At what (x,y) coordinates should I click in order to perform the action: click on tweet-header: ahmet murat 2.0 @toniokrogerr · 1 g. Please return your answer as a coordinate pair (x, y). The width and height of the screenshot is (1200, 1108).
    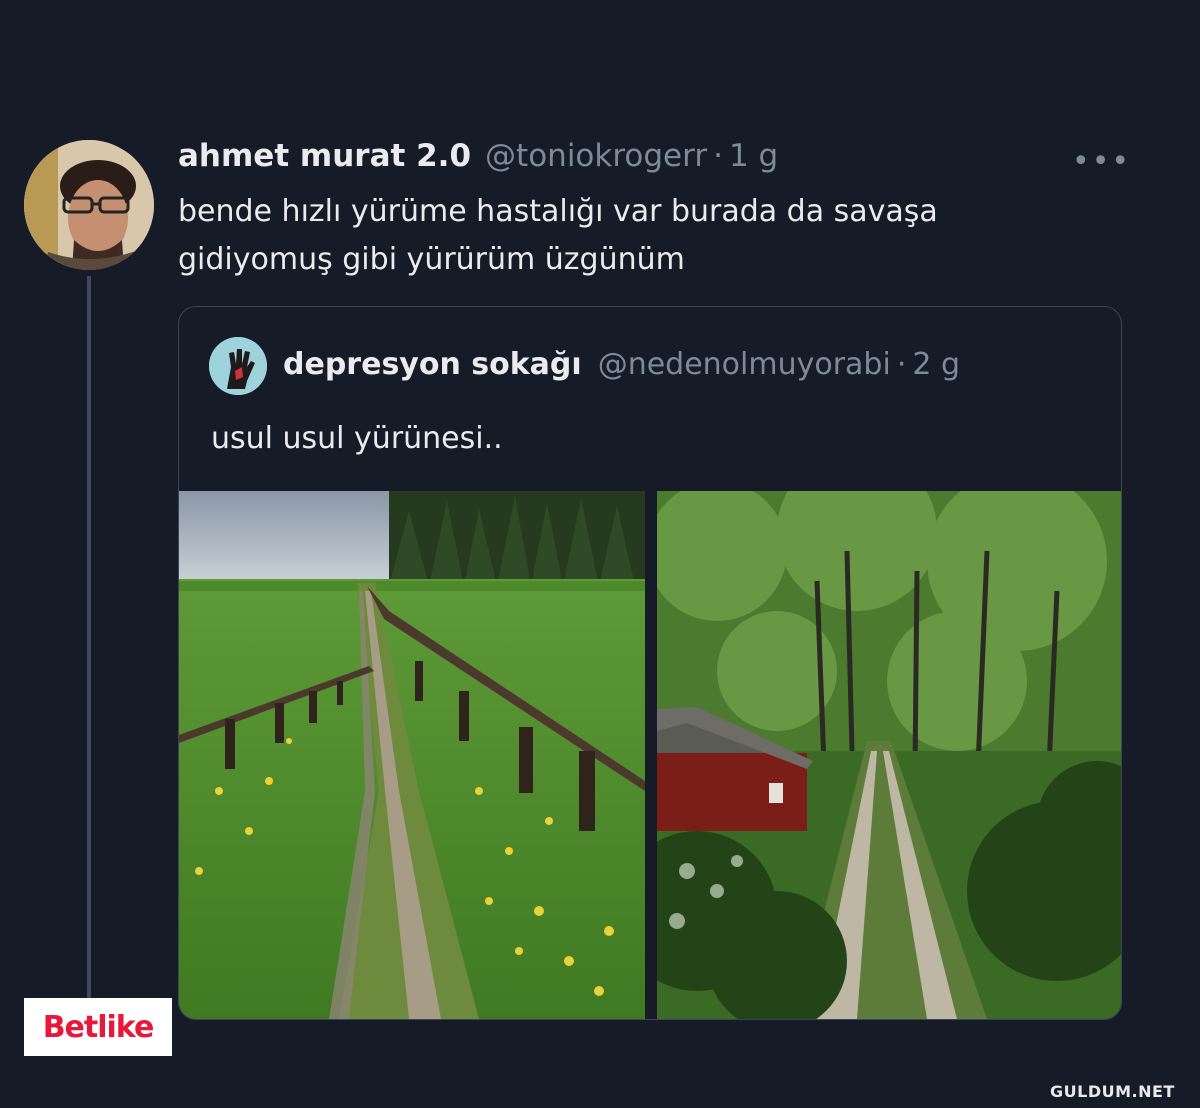
    Looking at the image, I should click on (478, 160).